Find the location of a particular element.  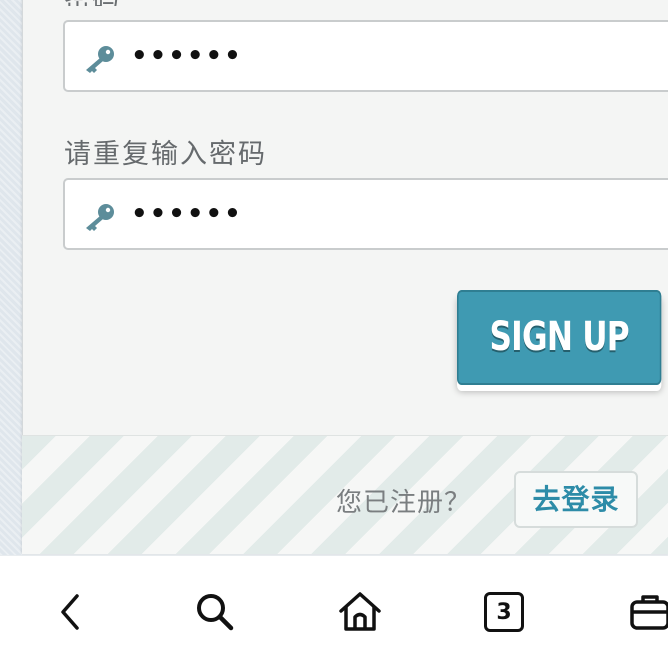

back-icon is located at coordinates (70, 612).